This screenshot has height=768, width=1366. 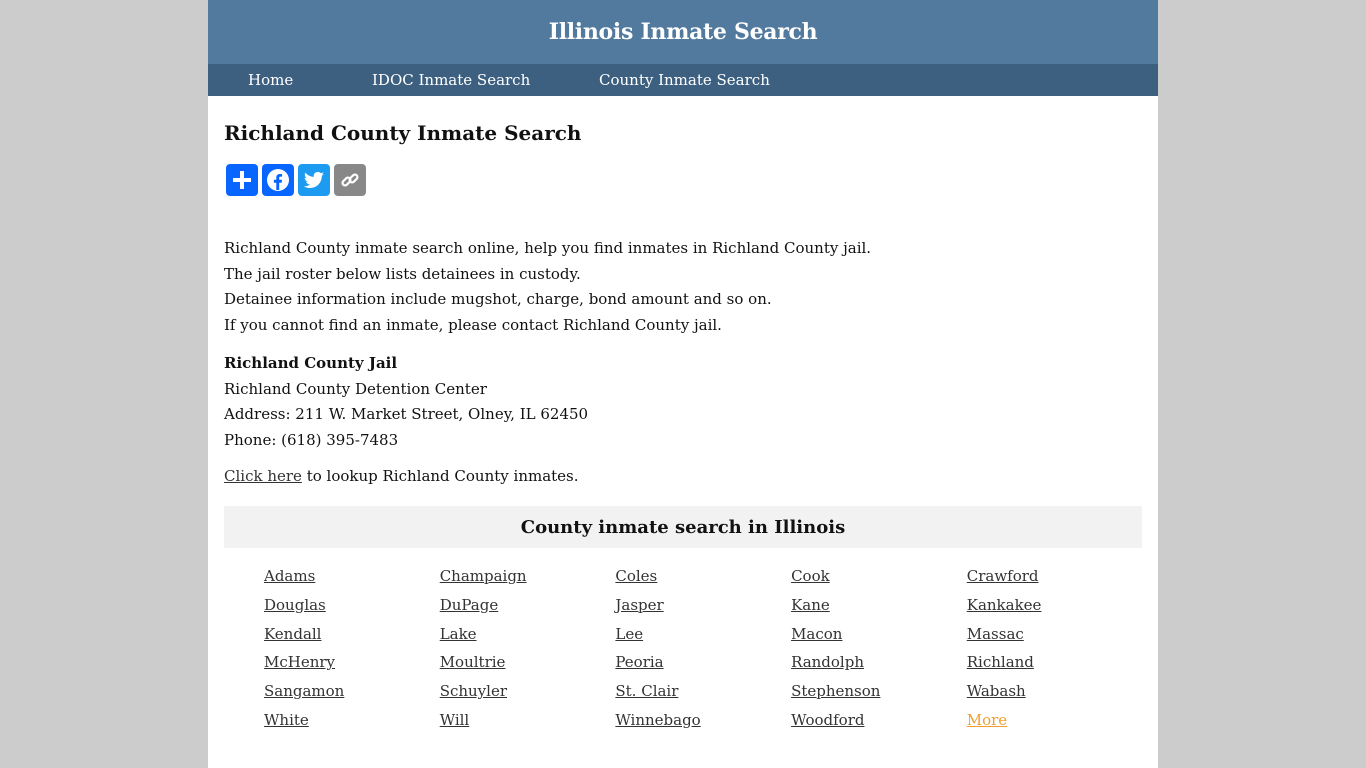 I want to click on county-cell: Peoria, so click(x=703, y=666).